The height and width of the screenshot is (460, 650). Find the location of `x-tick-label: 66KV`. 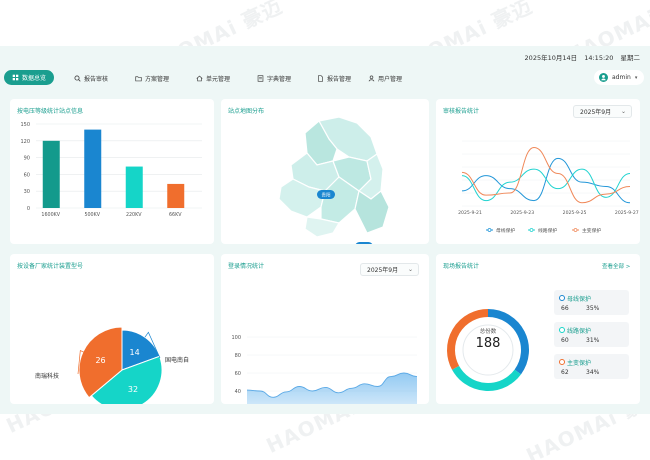

x-tick-label: 66KV is located at coordinates (175, 215).